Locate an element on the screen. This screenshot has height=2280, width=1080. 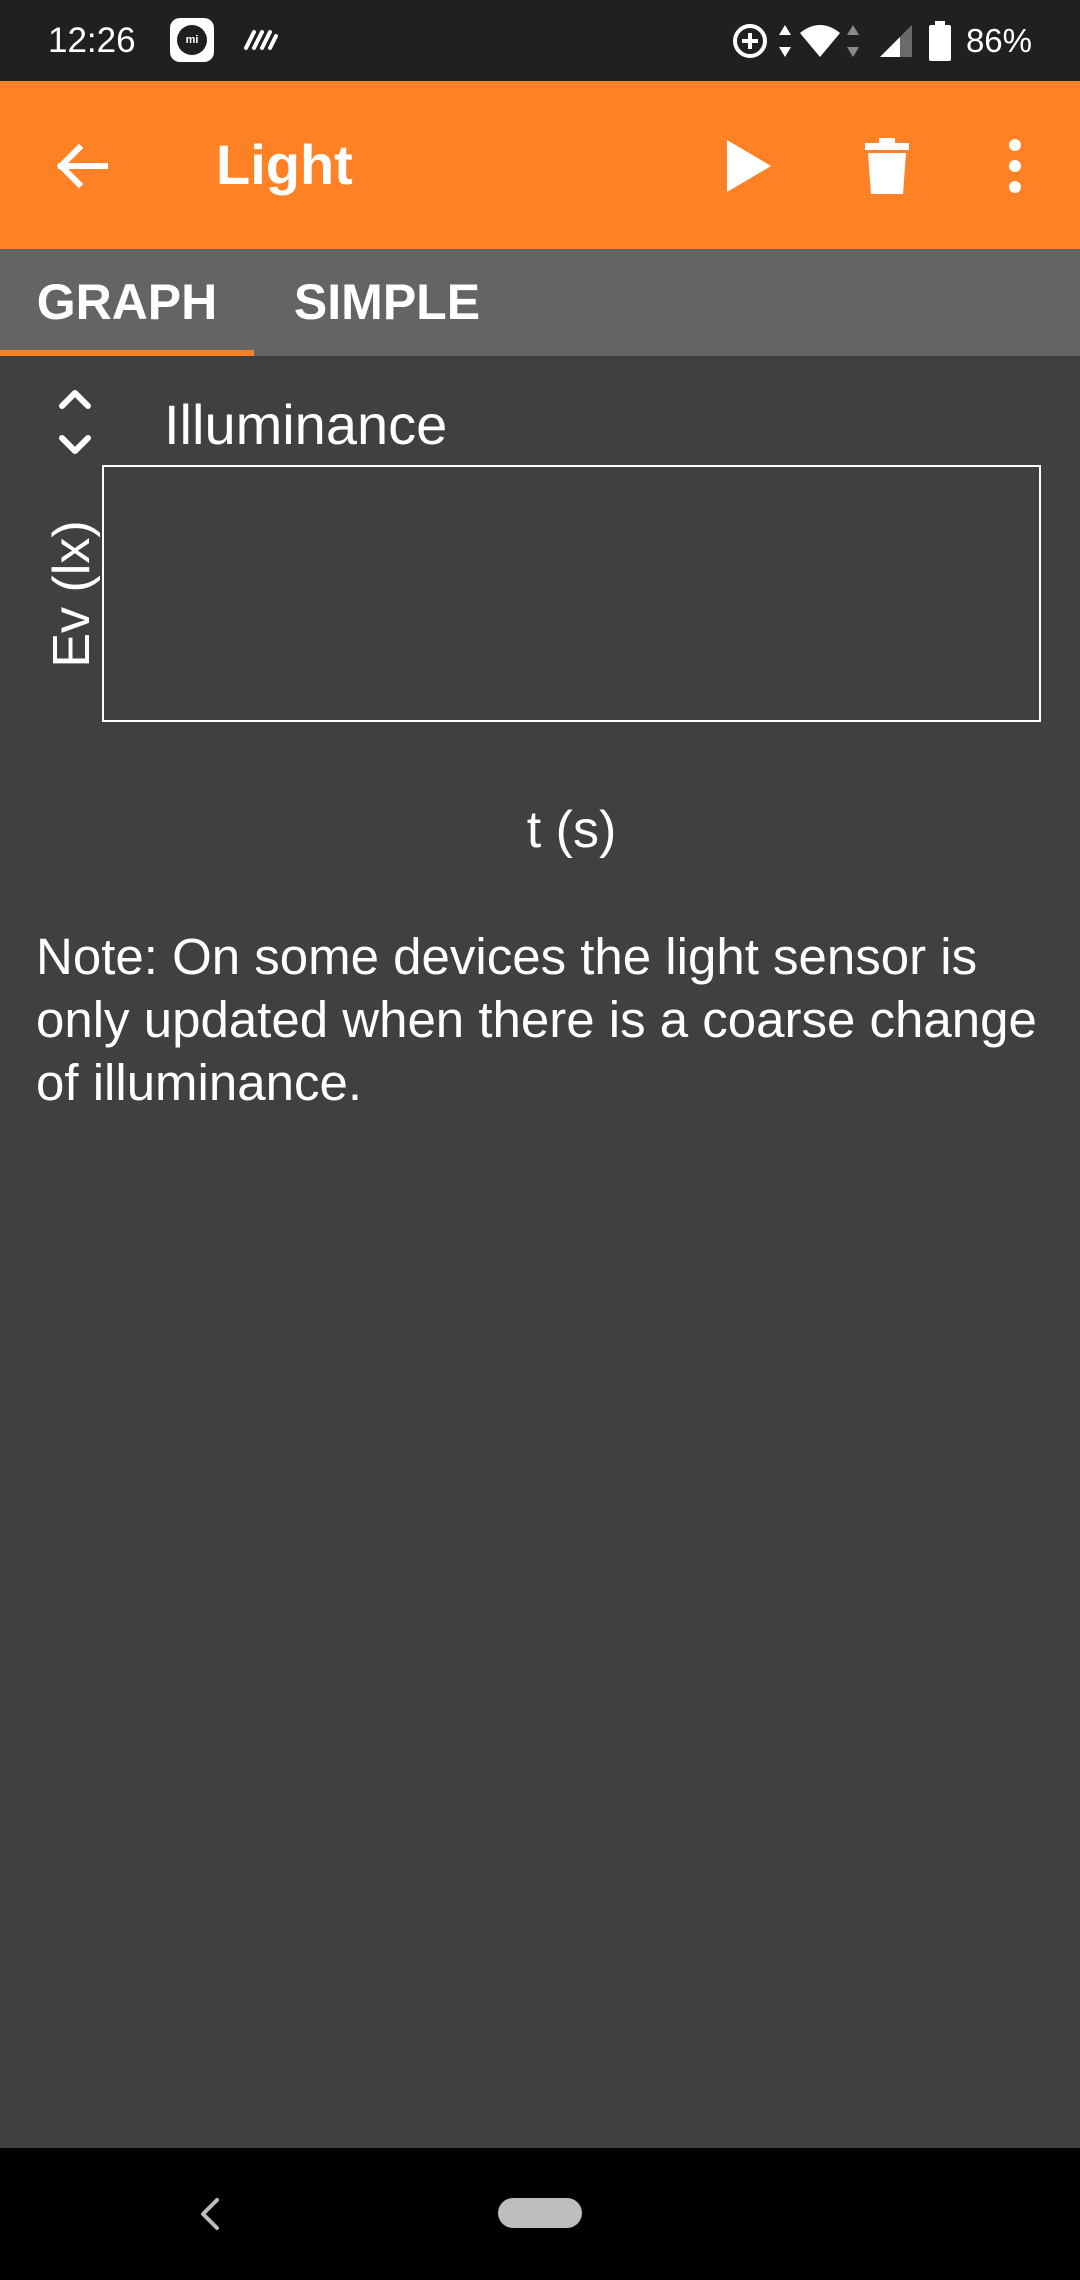
tab-selected-indicator is located at coordinates (127, 353).